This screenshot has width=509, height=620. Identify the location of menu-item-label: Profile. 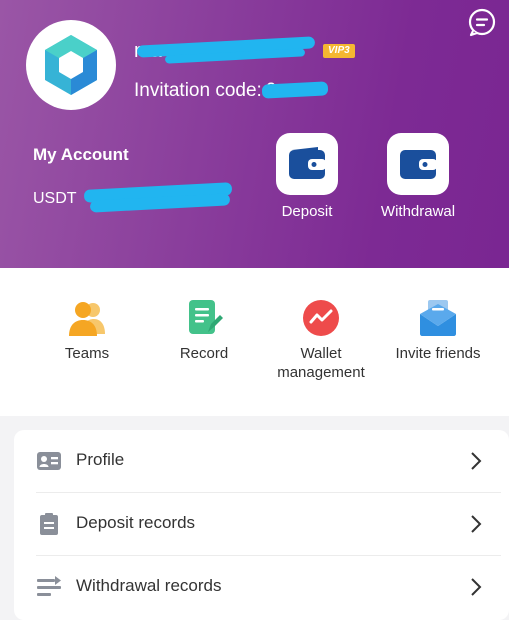
(100, 459).